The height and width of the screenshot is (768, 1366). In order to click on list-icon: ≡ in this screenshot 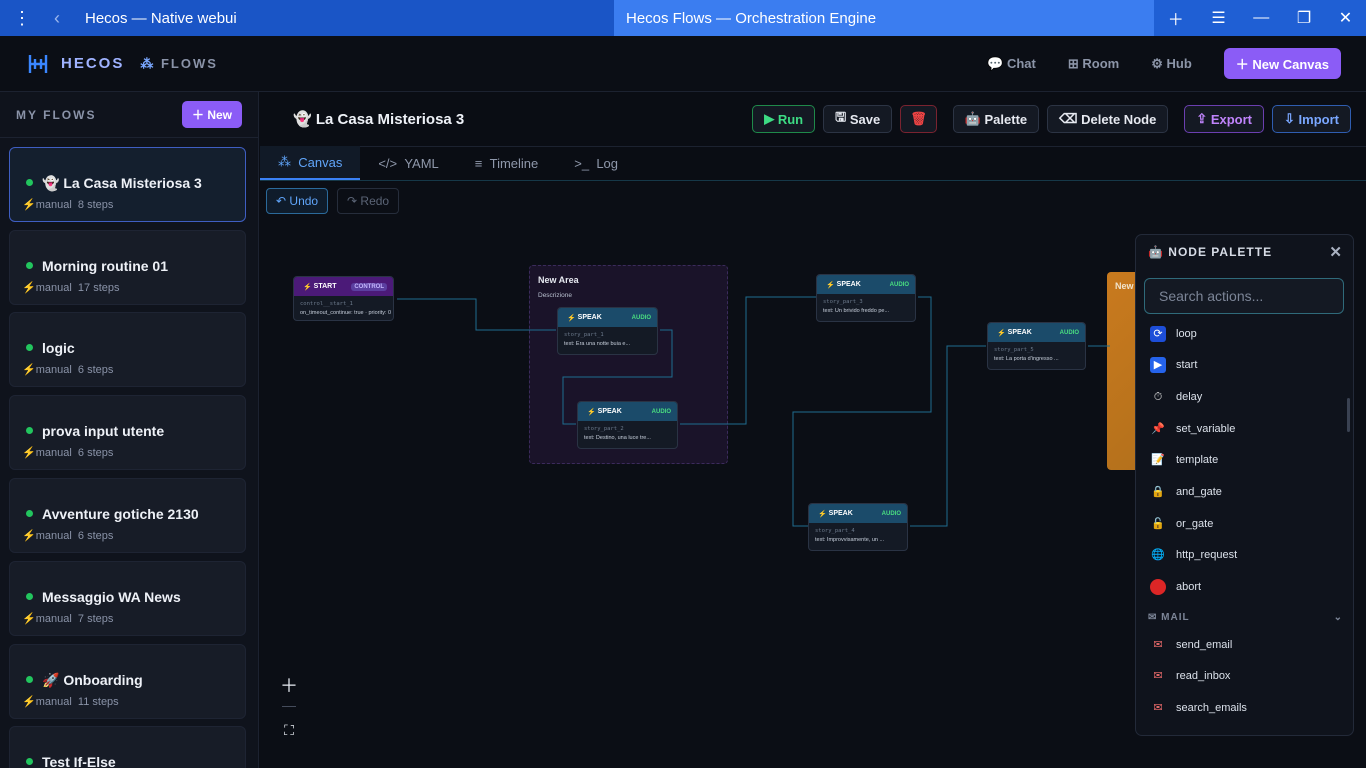, I will do `click(478, 163)`.